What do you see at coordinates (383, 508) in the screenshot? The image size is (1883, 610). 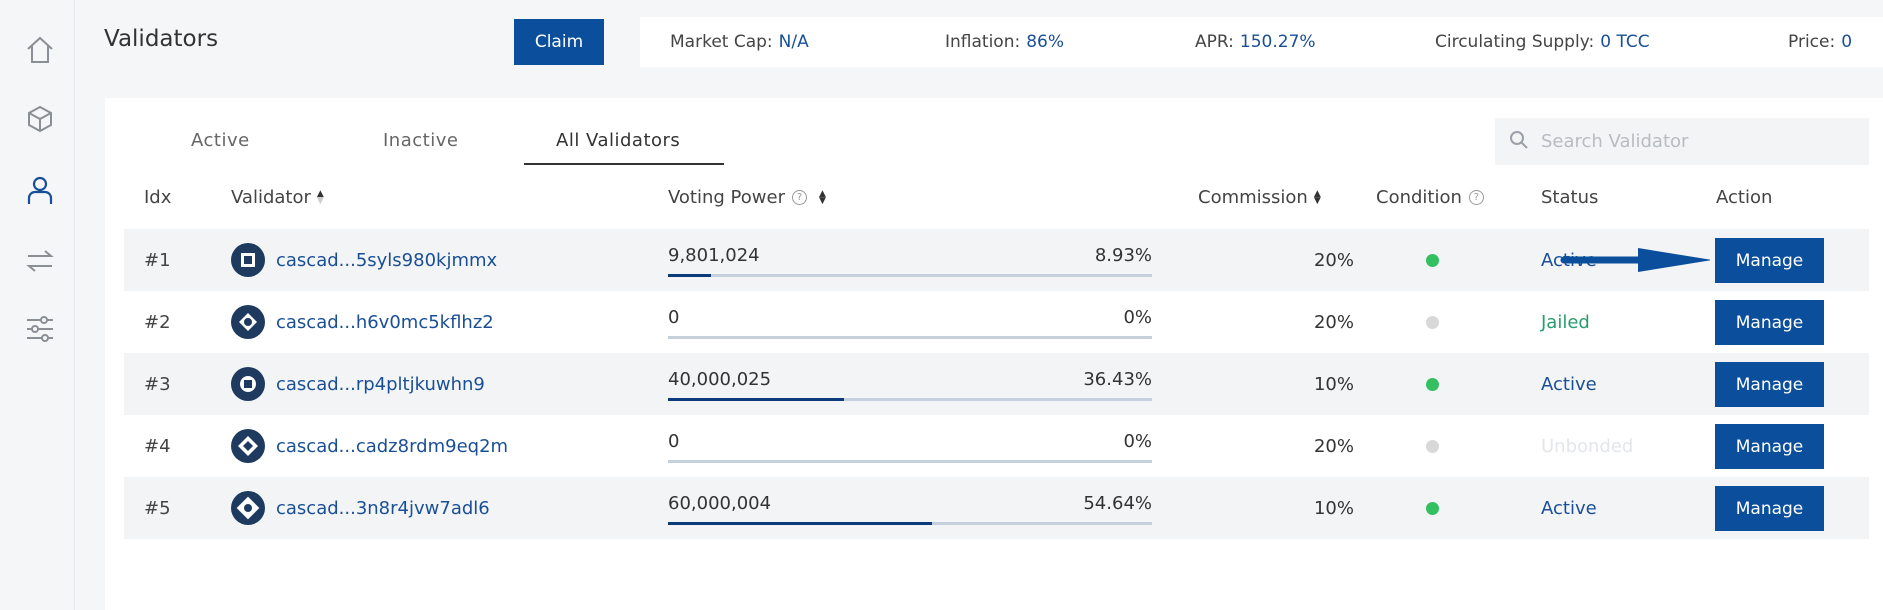 I see `validator-link: cascad...3n8r4jvw7adl6` at bounding box center [383, 508].